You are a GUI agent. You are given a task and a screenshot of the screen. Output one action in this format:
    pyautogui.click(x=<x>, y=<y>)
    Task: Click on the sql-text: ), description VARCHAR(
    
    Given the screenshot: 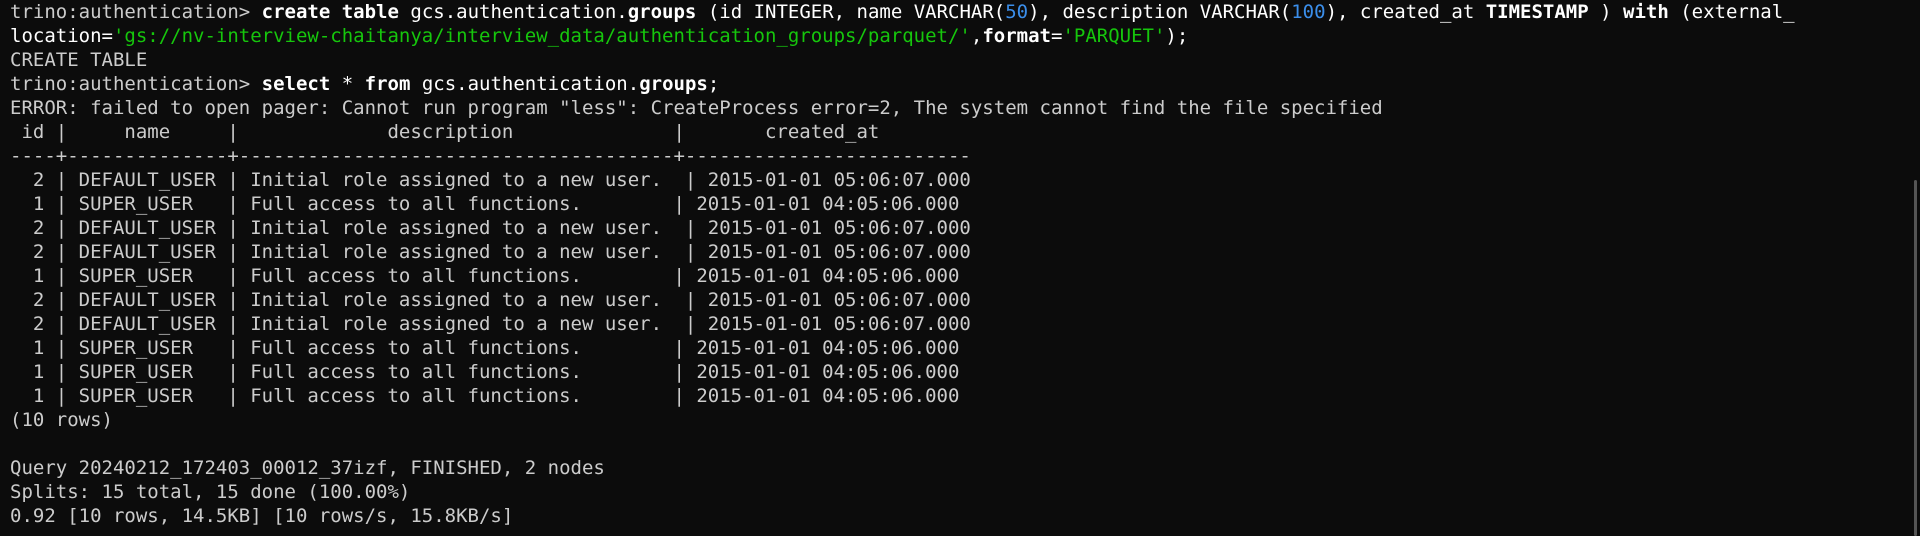 What is the action you would take?
    pyautogui.click(x=1160, y=12)
    